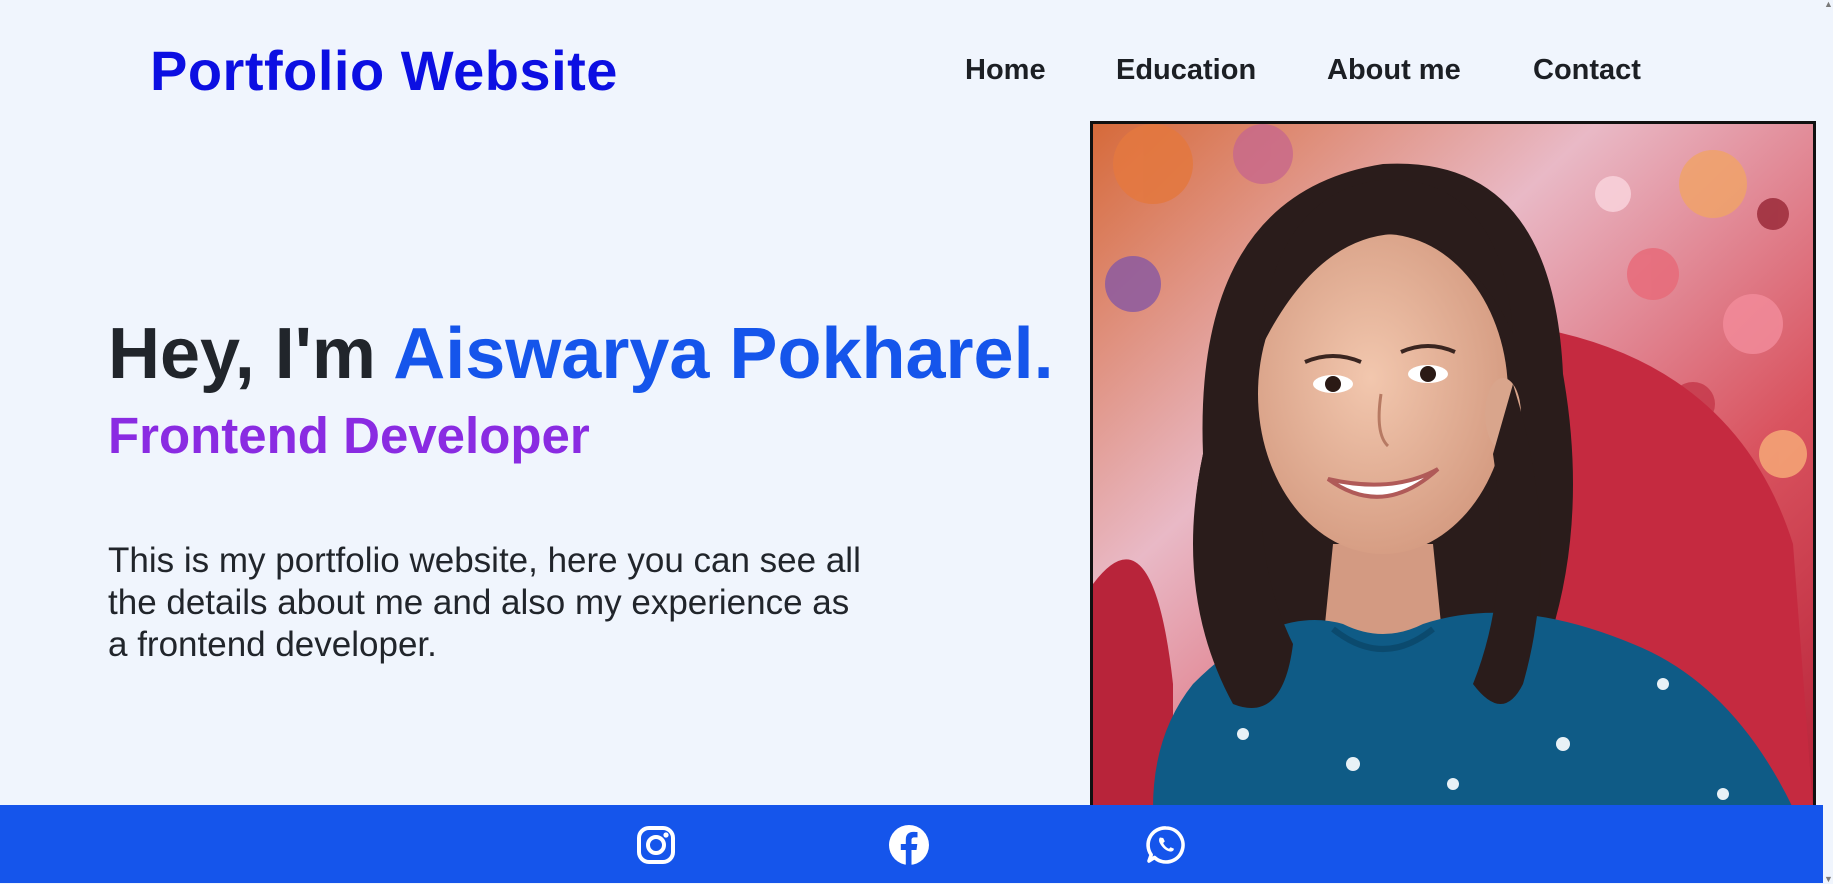 The width and height of the screenshot is (1833, 884). What do you see at coordinates (251, 354) in the screenshot?
I see `greeting-prefix: Hey, I'm` at bounding box center [251, 354].